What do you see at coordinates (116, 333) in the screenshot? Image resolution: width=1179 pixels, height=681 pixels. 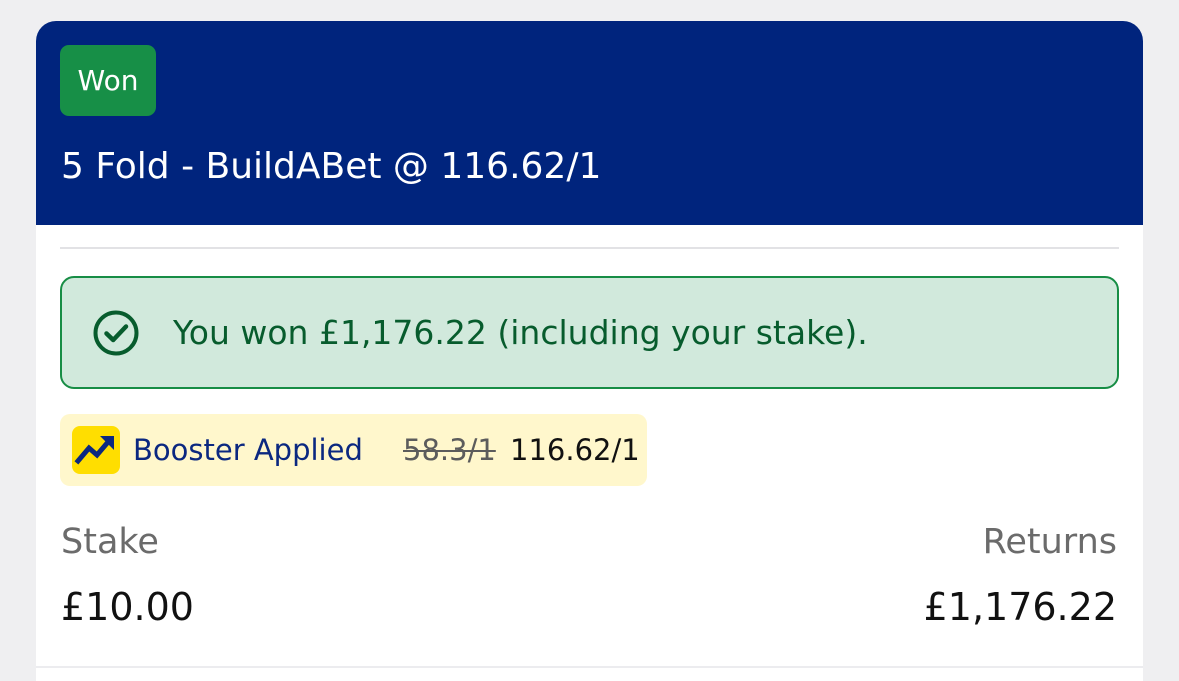 I see `check-circle-icon` at bounding box center [116, 333].